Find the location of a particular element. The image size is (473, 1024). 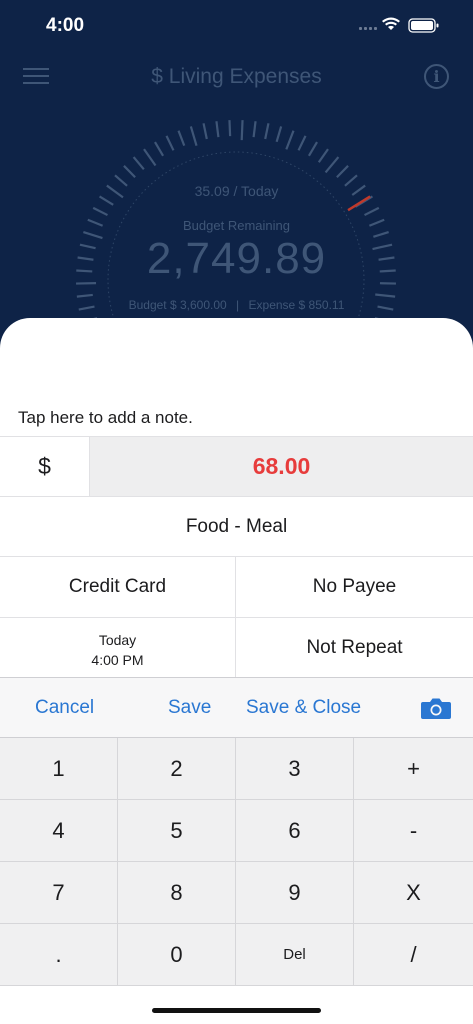

key-8: 8 is located at coordinates (177, 893).